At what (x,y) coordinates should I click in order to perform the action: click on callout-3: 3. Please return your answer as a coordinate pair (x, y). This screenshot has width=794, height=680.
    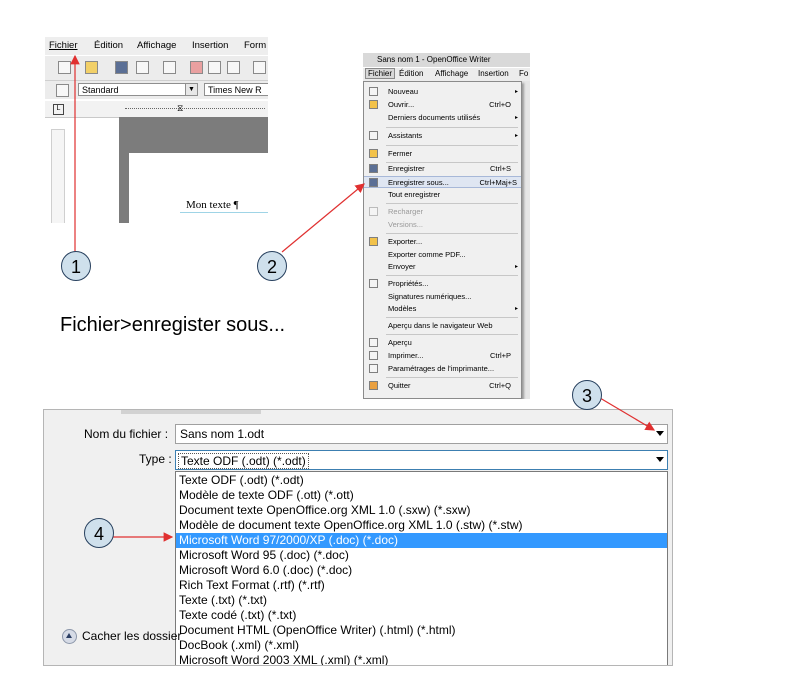
    Looking at the image, I should click on (587, 395).